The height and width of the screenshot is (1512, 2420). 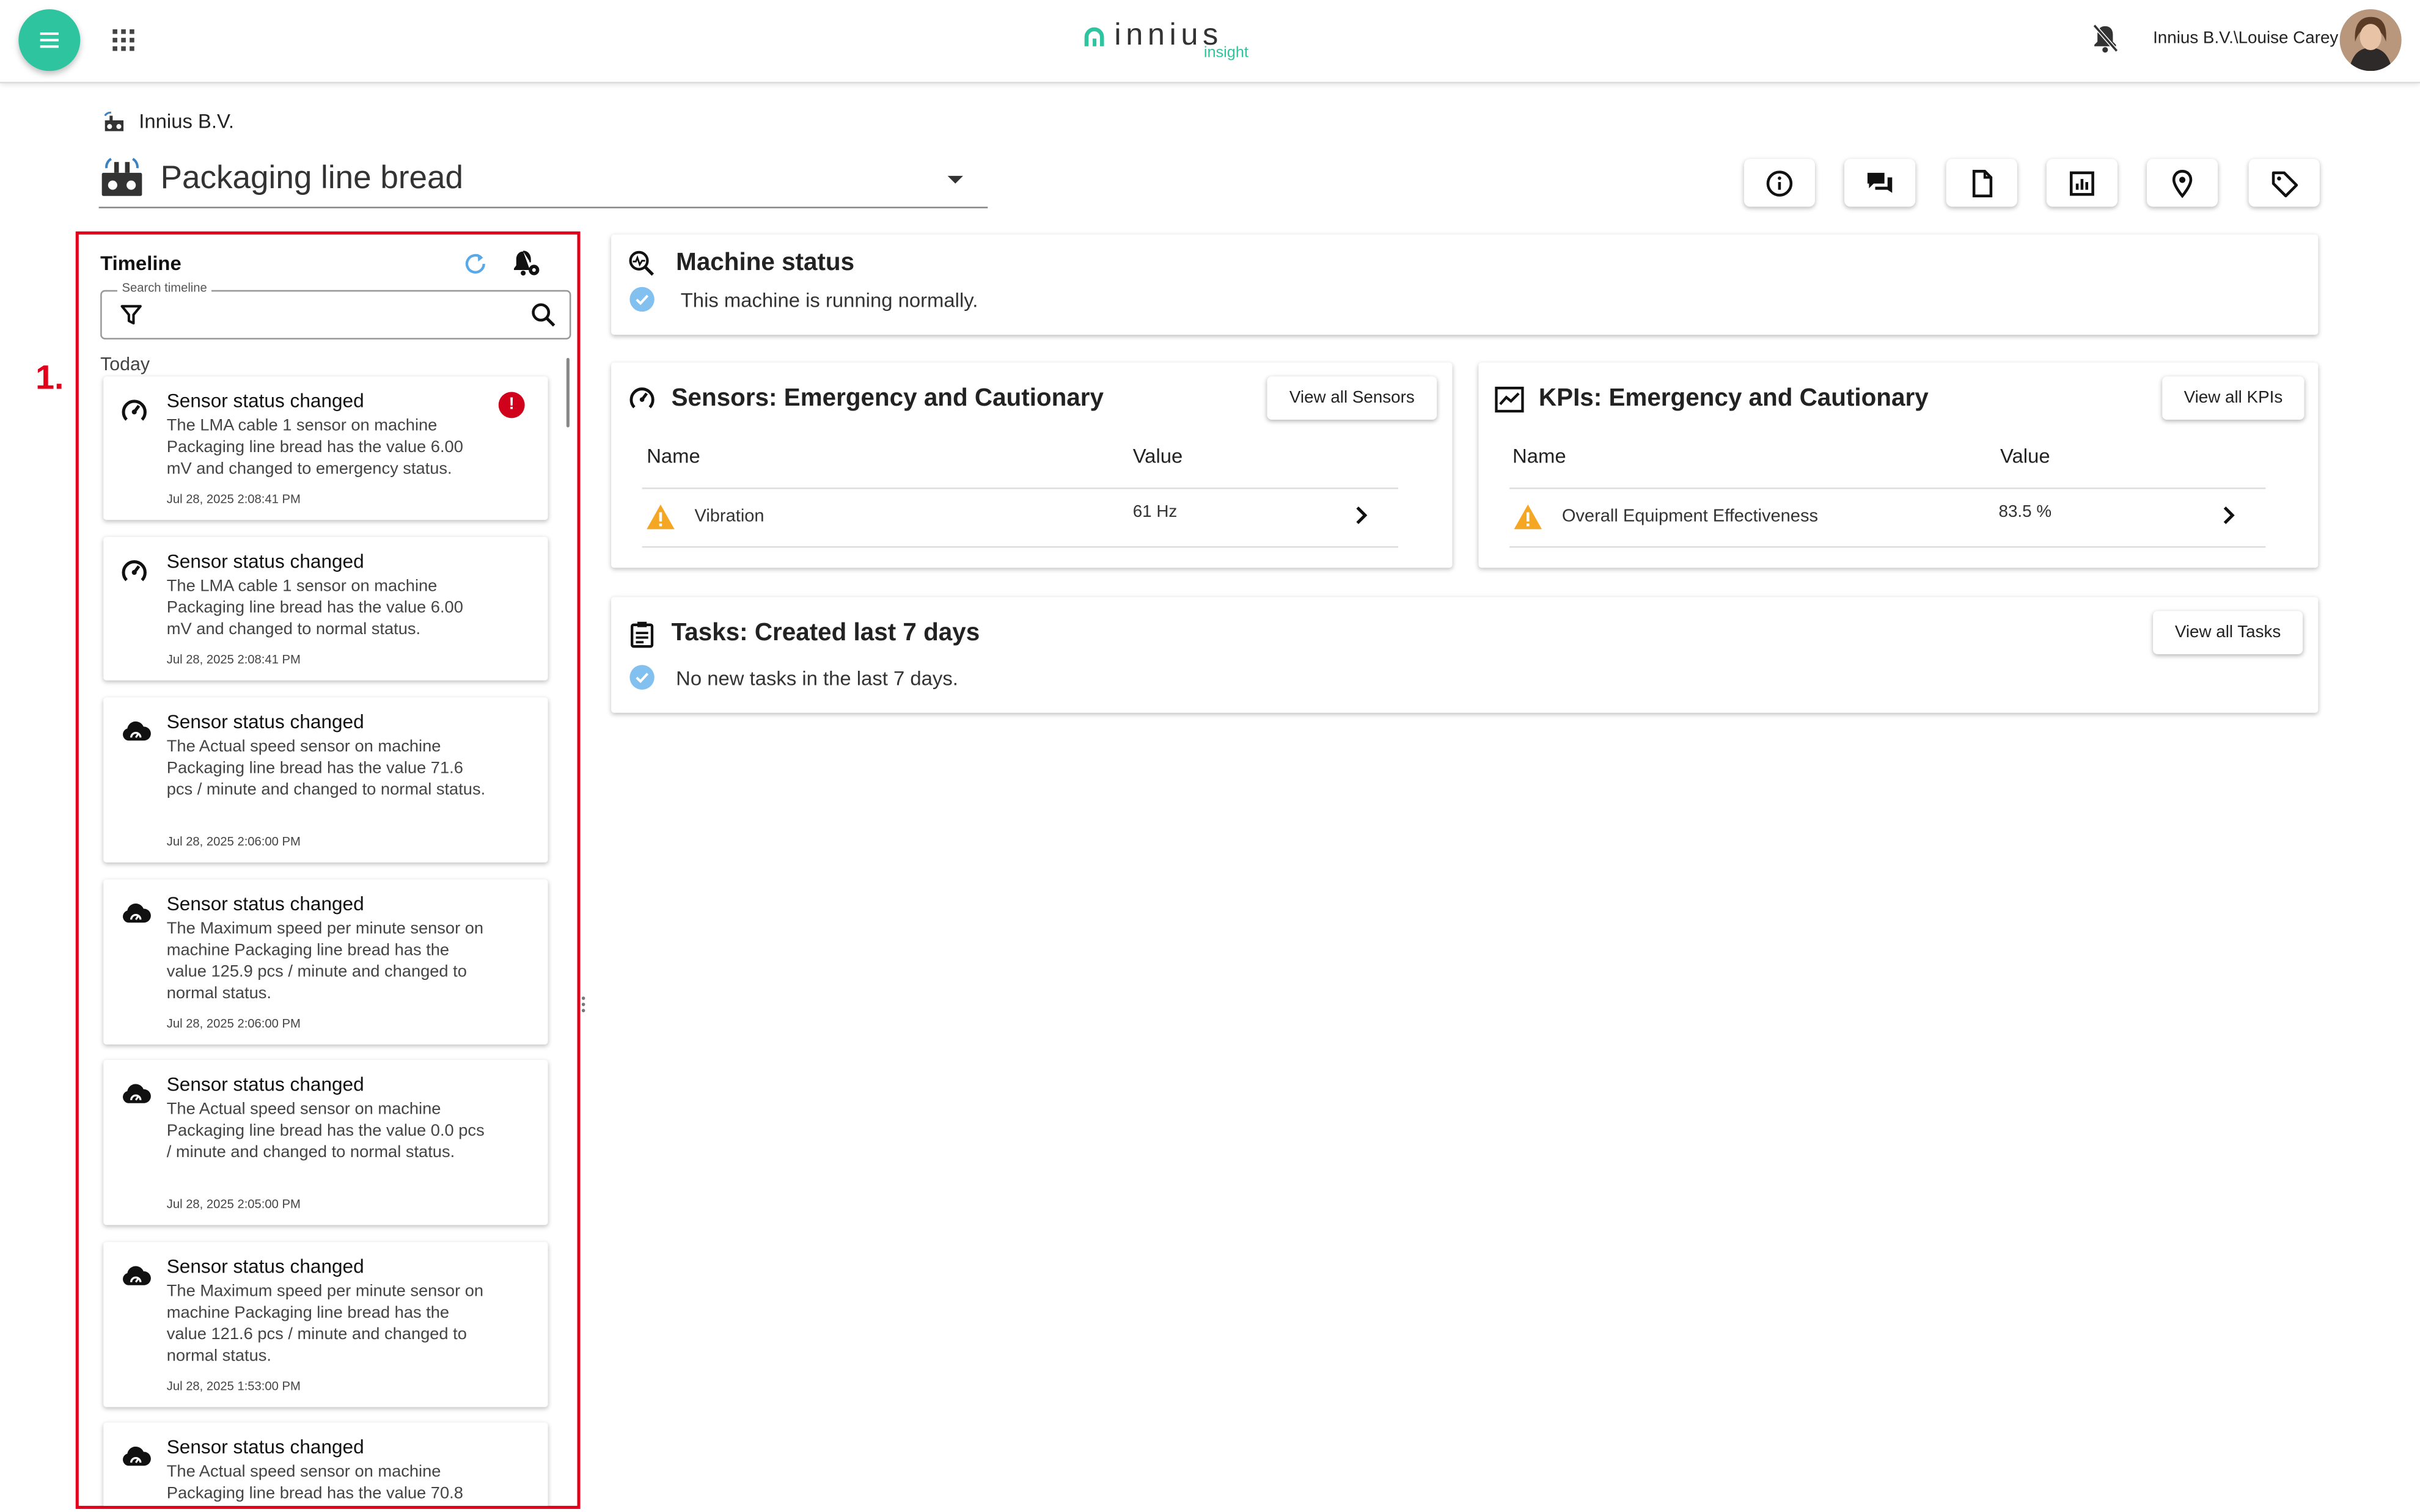 I want to click on avatar-image, so click(x=2371, y=40).